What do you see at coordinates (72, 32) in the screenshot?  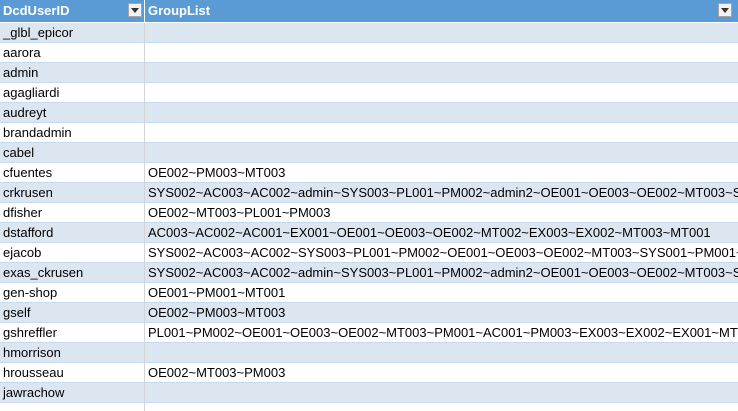 I see `cell-dcd-user-id: _glbl_epicor` at bounding box center [72, 32].